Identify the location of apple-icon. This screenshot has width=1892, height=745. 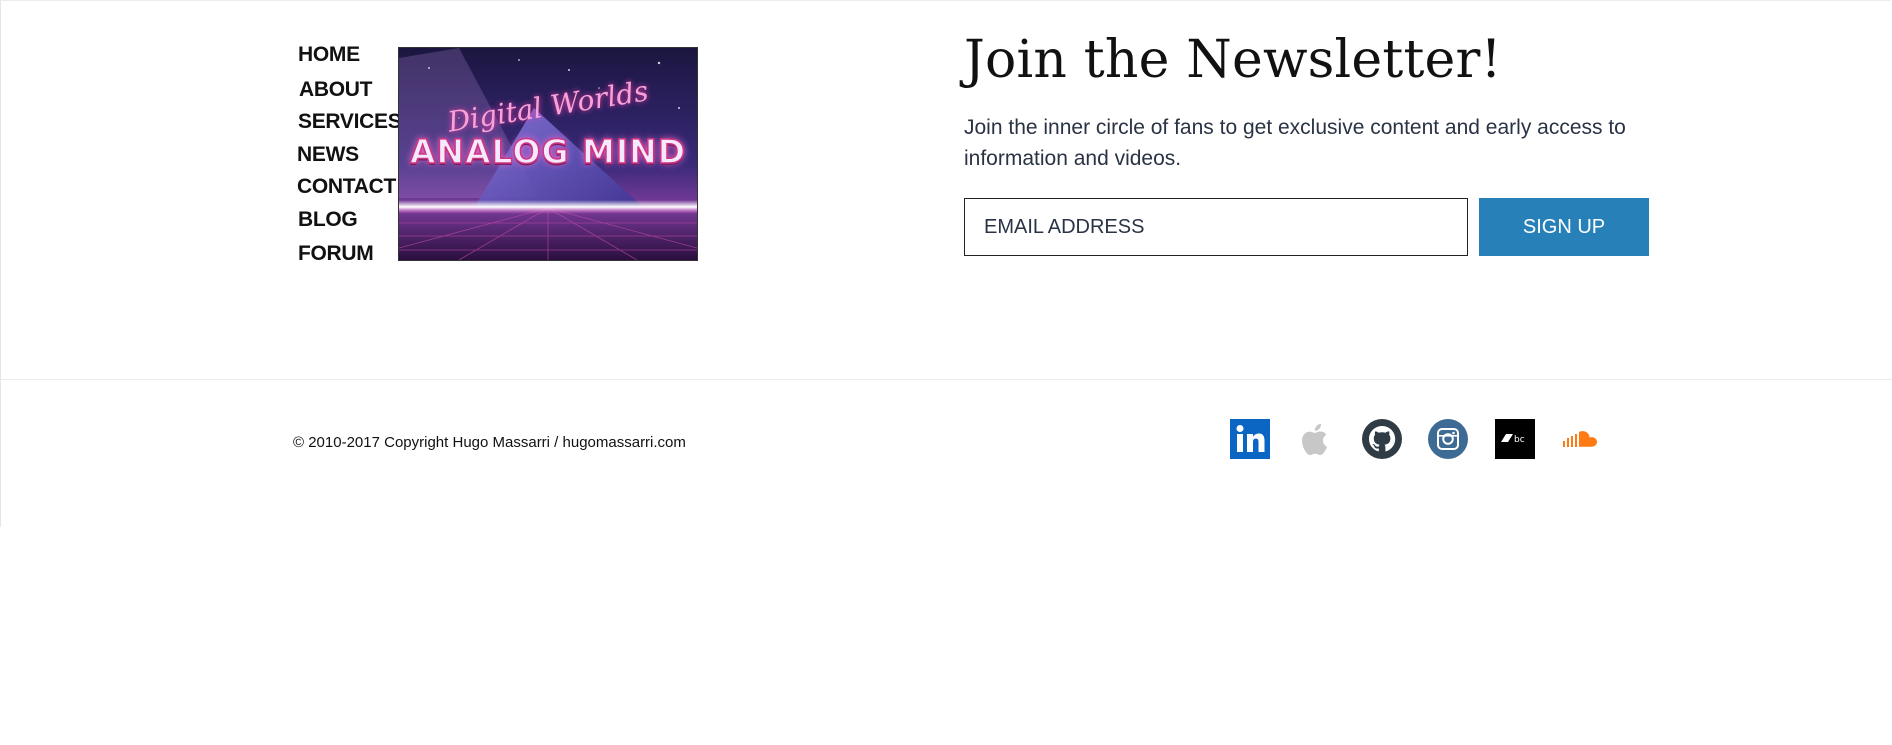
(1316, 439).